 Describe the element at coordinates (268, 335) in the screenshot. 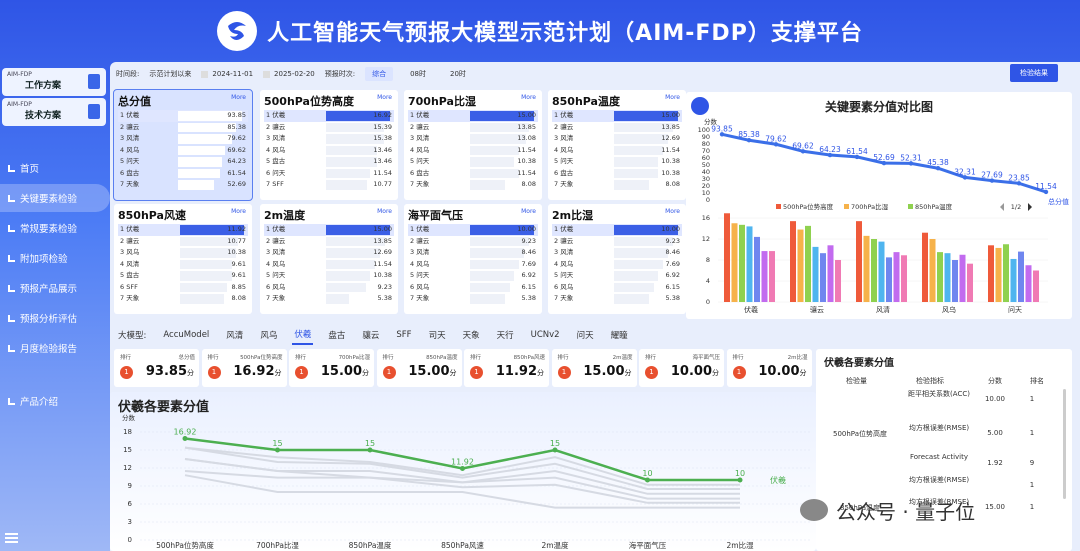

I see `model-tab: 风乌` at that location.